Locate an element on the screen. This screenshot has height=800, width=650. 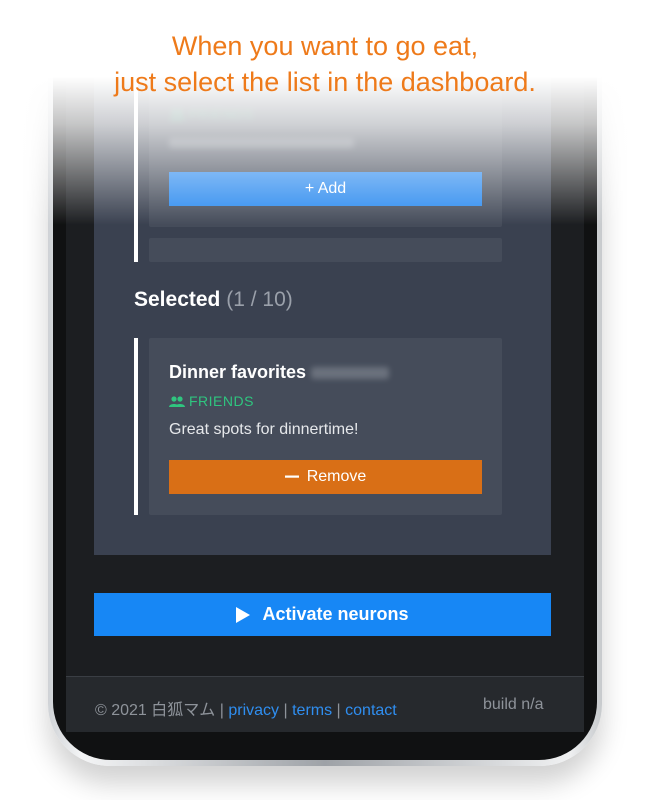
remove-button-label: Remove is located at coordinates (336, 476).